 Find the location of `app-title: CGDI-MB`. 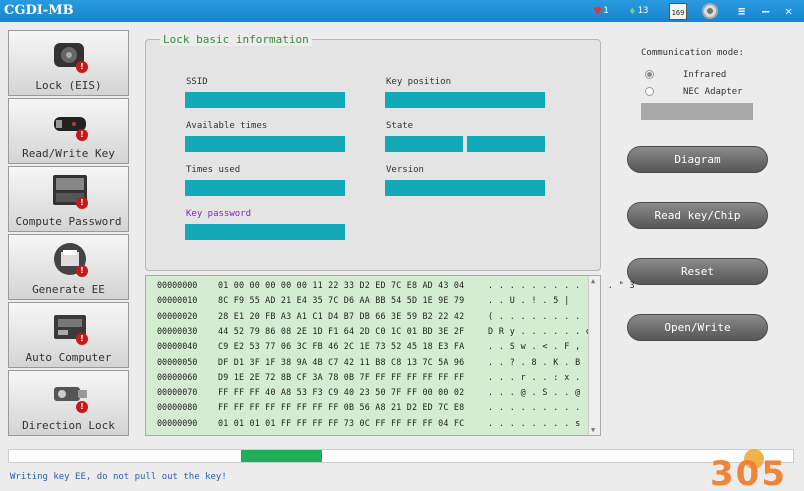

app-title: CGDI-MB is located at coordinates (39, 10).